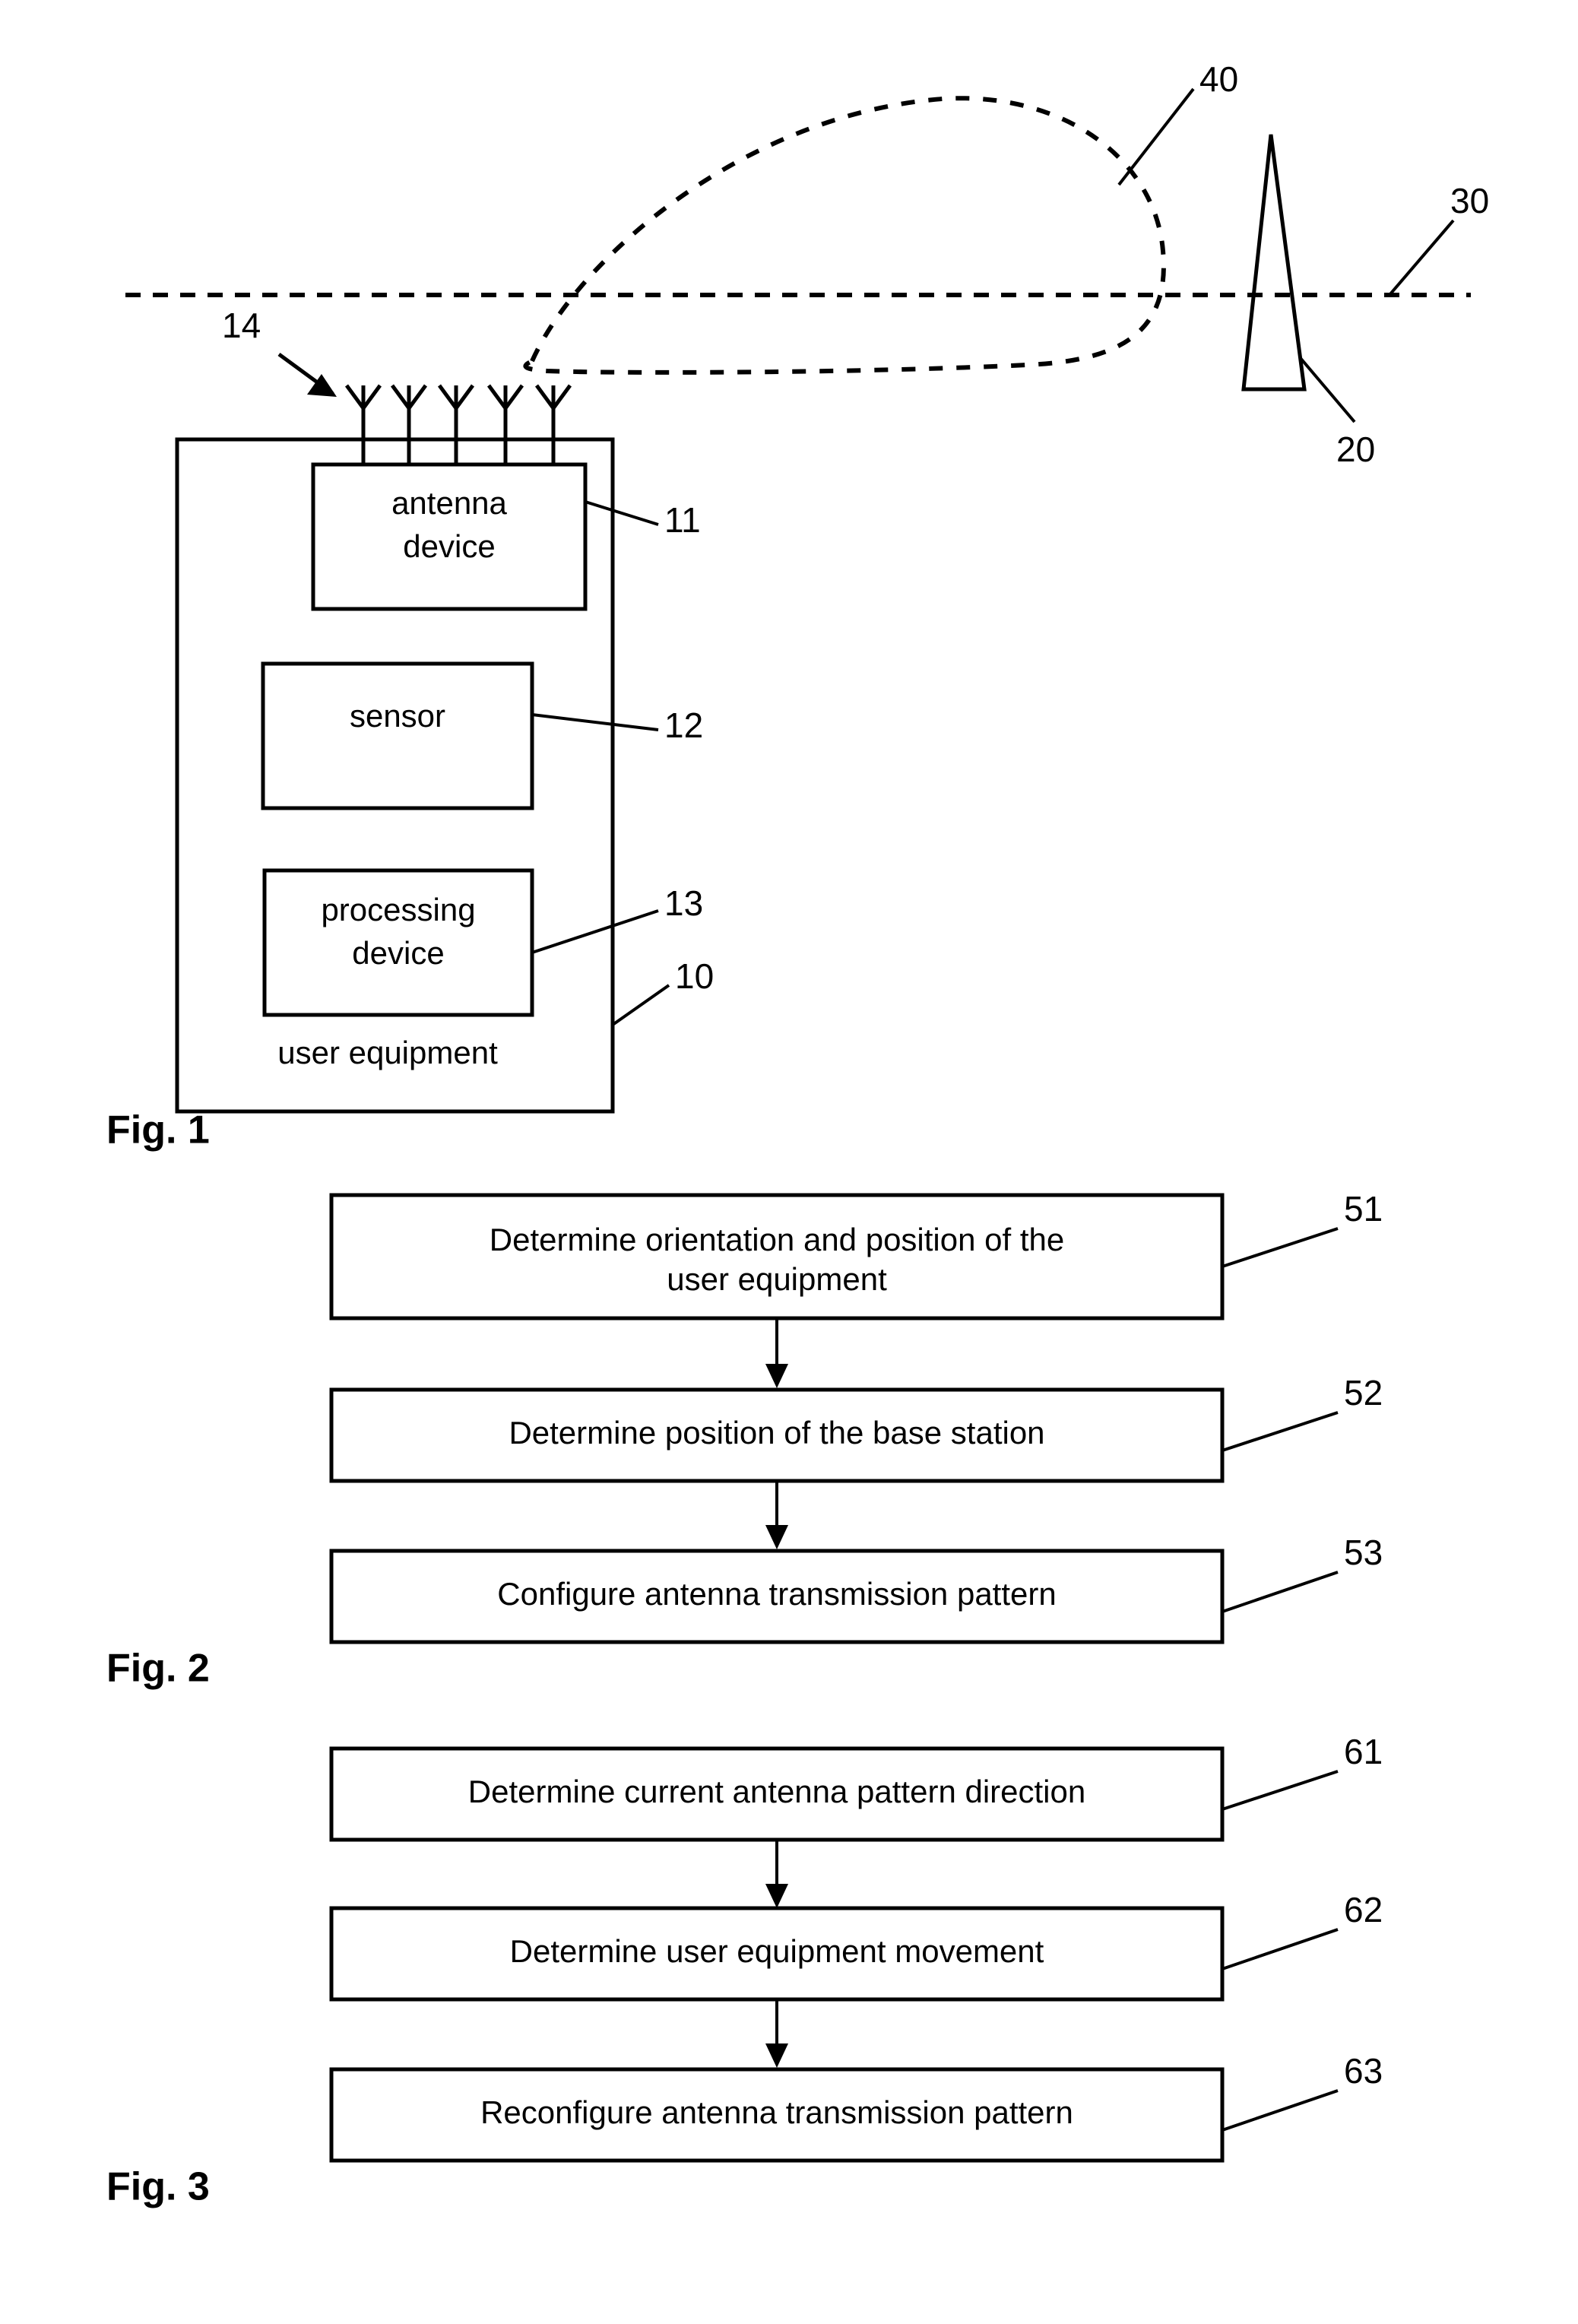 This screenshot has height=2324, width=1578. I want to click on sensor-box, so click(397, 735).